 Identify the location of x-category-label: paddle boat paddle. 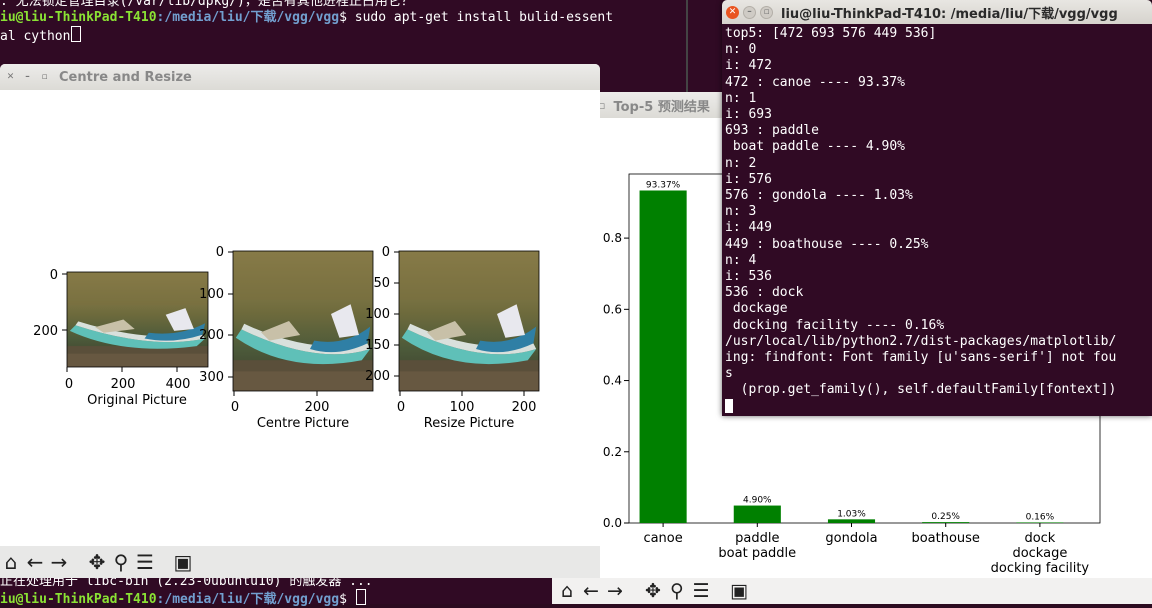
(757, 546).